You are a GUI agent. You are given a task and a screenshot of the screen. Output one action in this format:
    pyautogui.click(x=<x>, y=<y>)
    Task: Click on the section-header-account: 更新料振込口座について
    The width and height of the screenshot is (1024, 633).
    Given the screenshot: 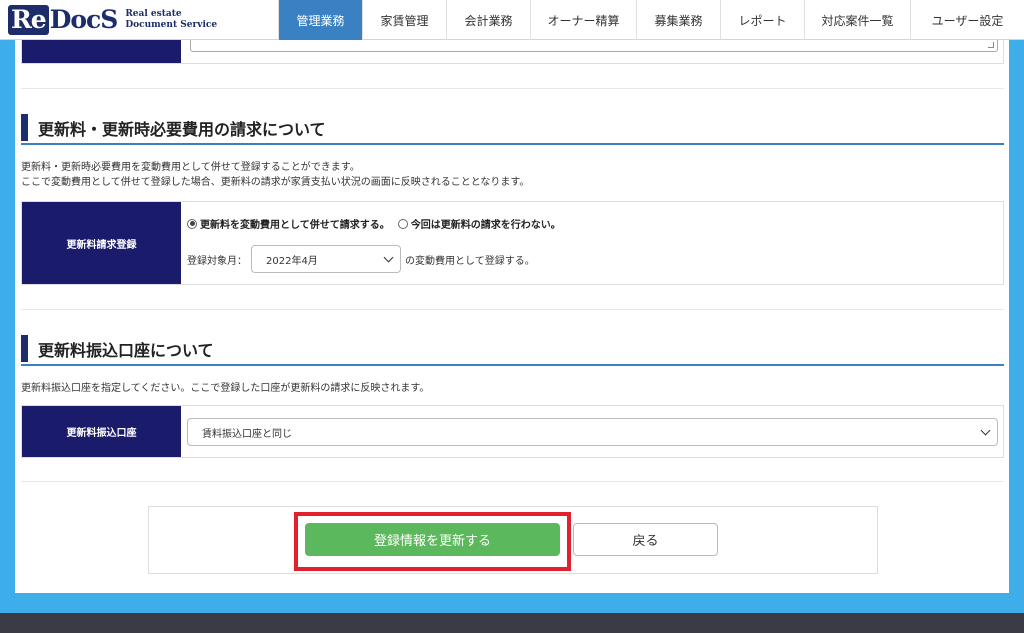 What is the action you would take?
    pyautogui.click(x=512, y=349)
    